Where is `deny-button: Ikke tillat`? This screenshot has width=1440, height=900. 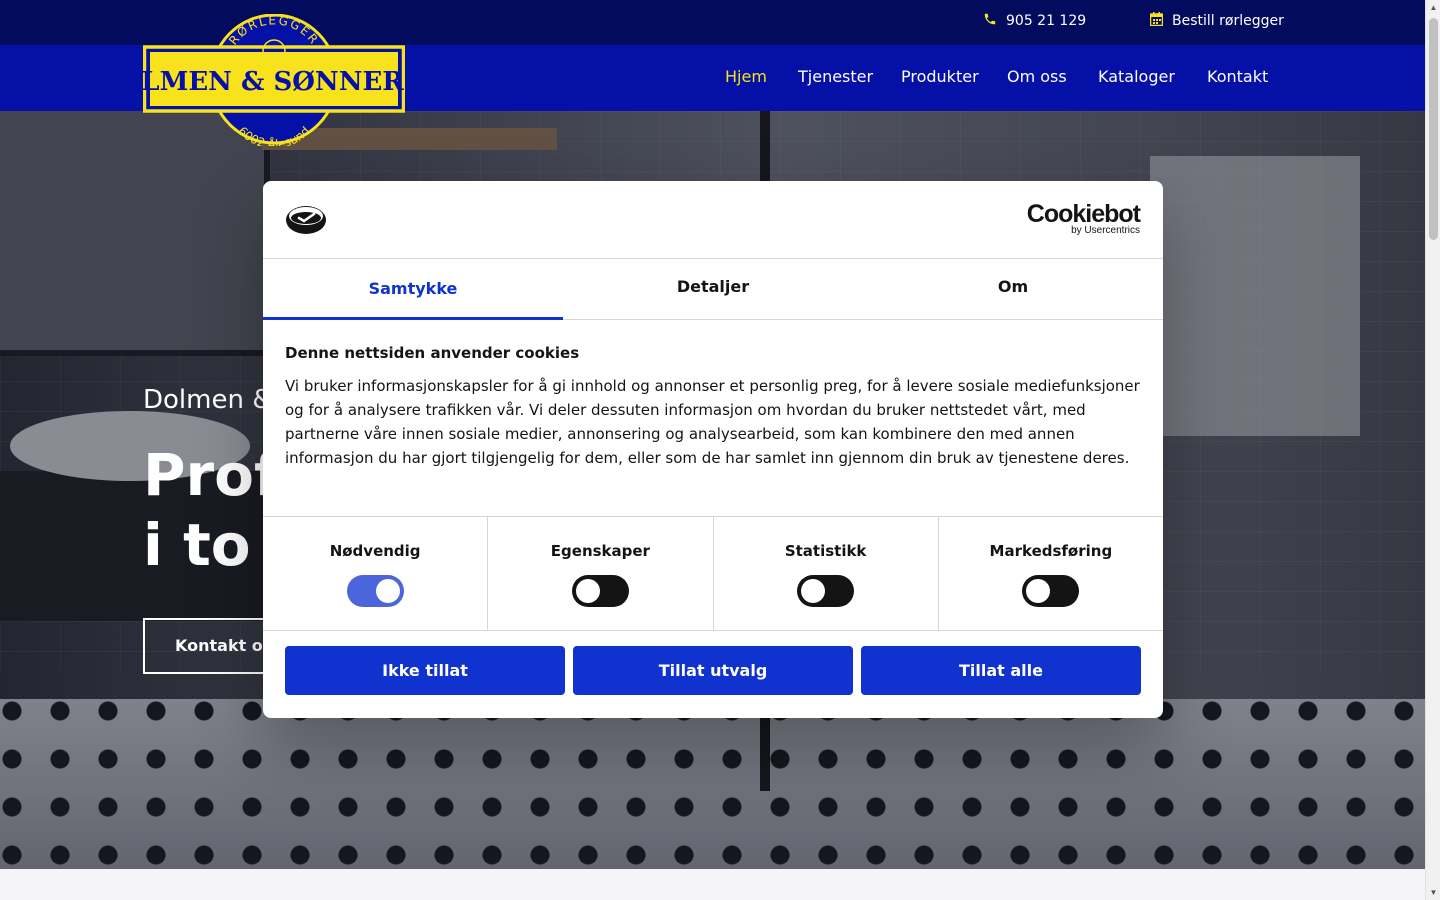
deny-button: Ikke tillat is located at coordinates (425, 670).